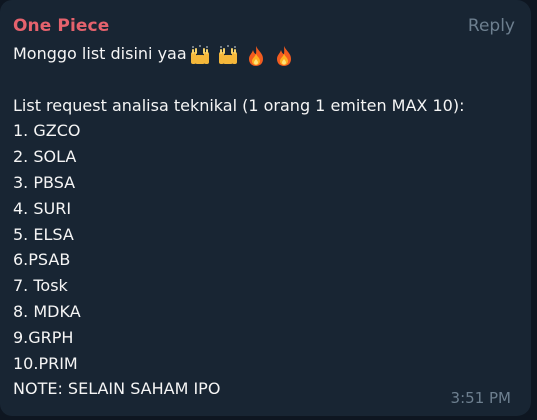 The width and height of the screenshot is (537, 420). What do you see at coordinates (44, 182) in the screenshot?
I see `list-item: 3. PBSA` at bounding box center [44, 182].